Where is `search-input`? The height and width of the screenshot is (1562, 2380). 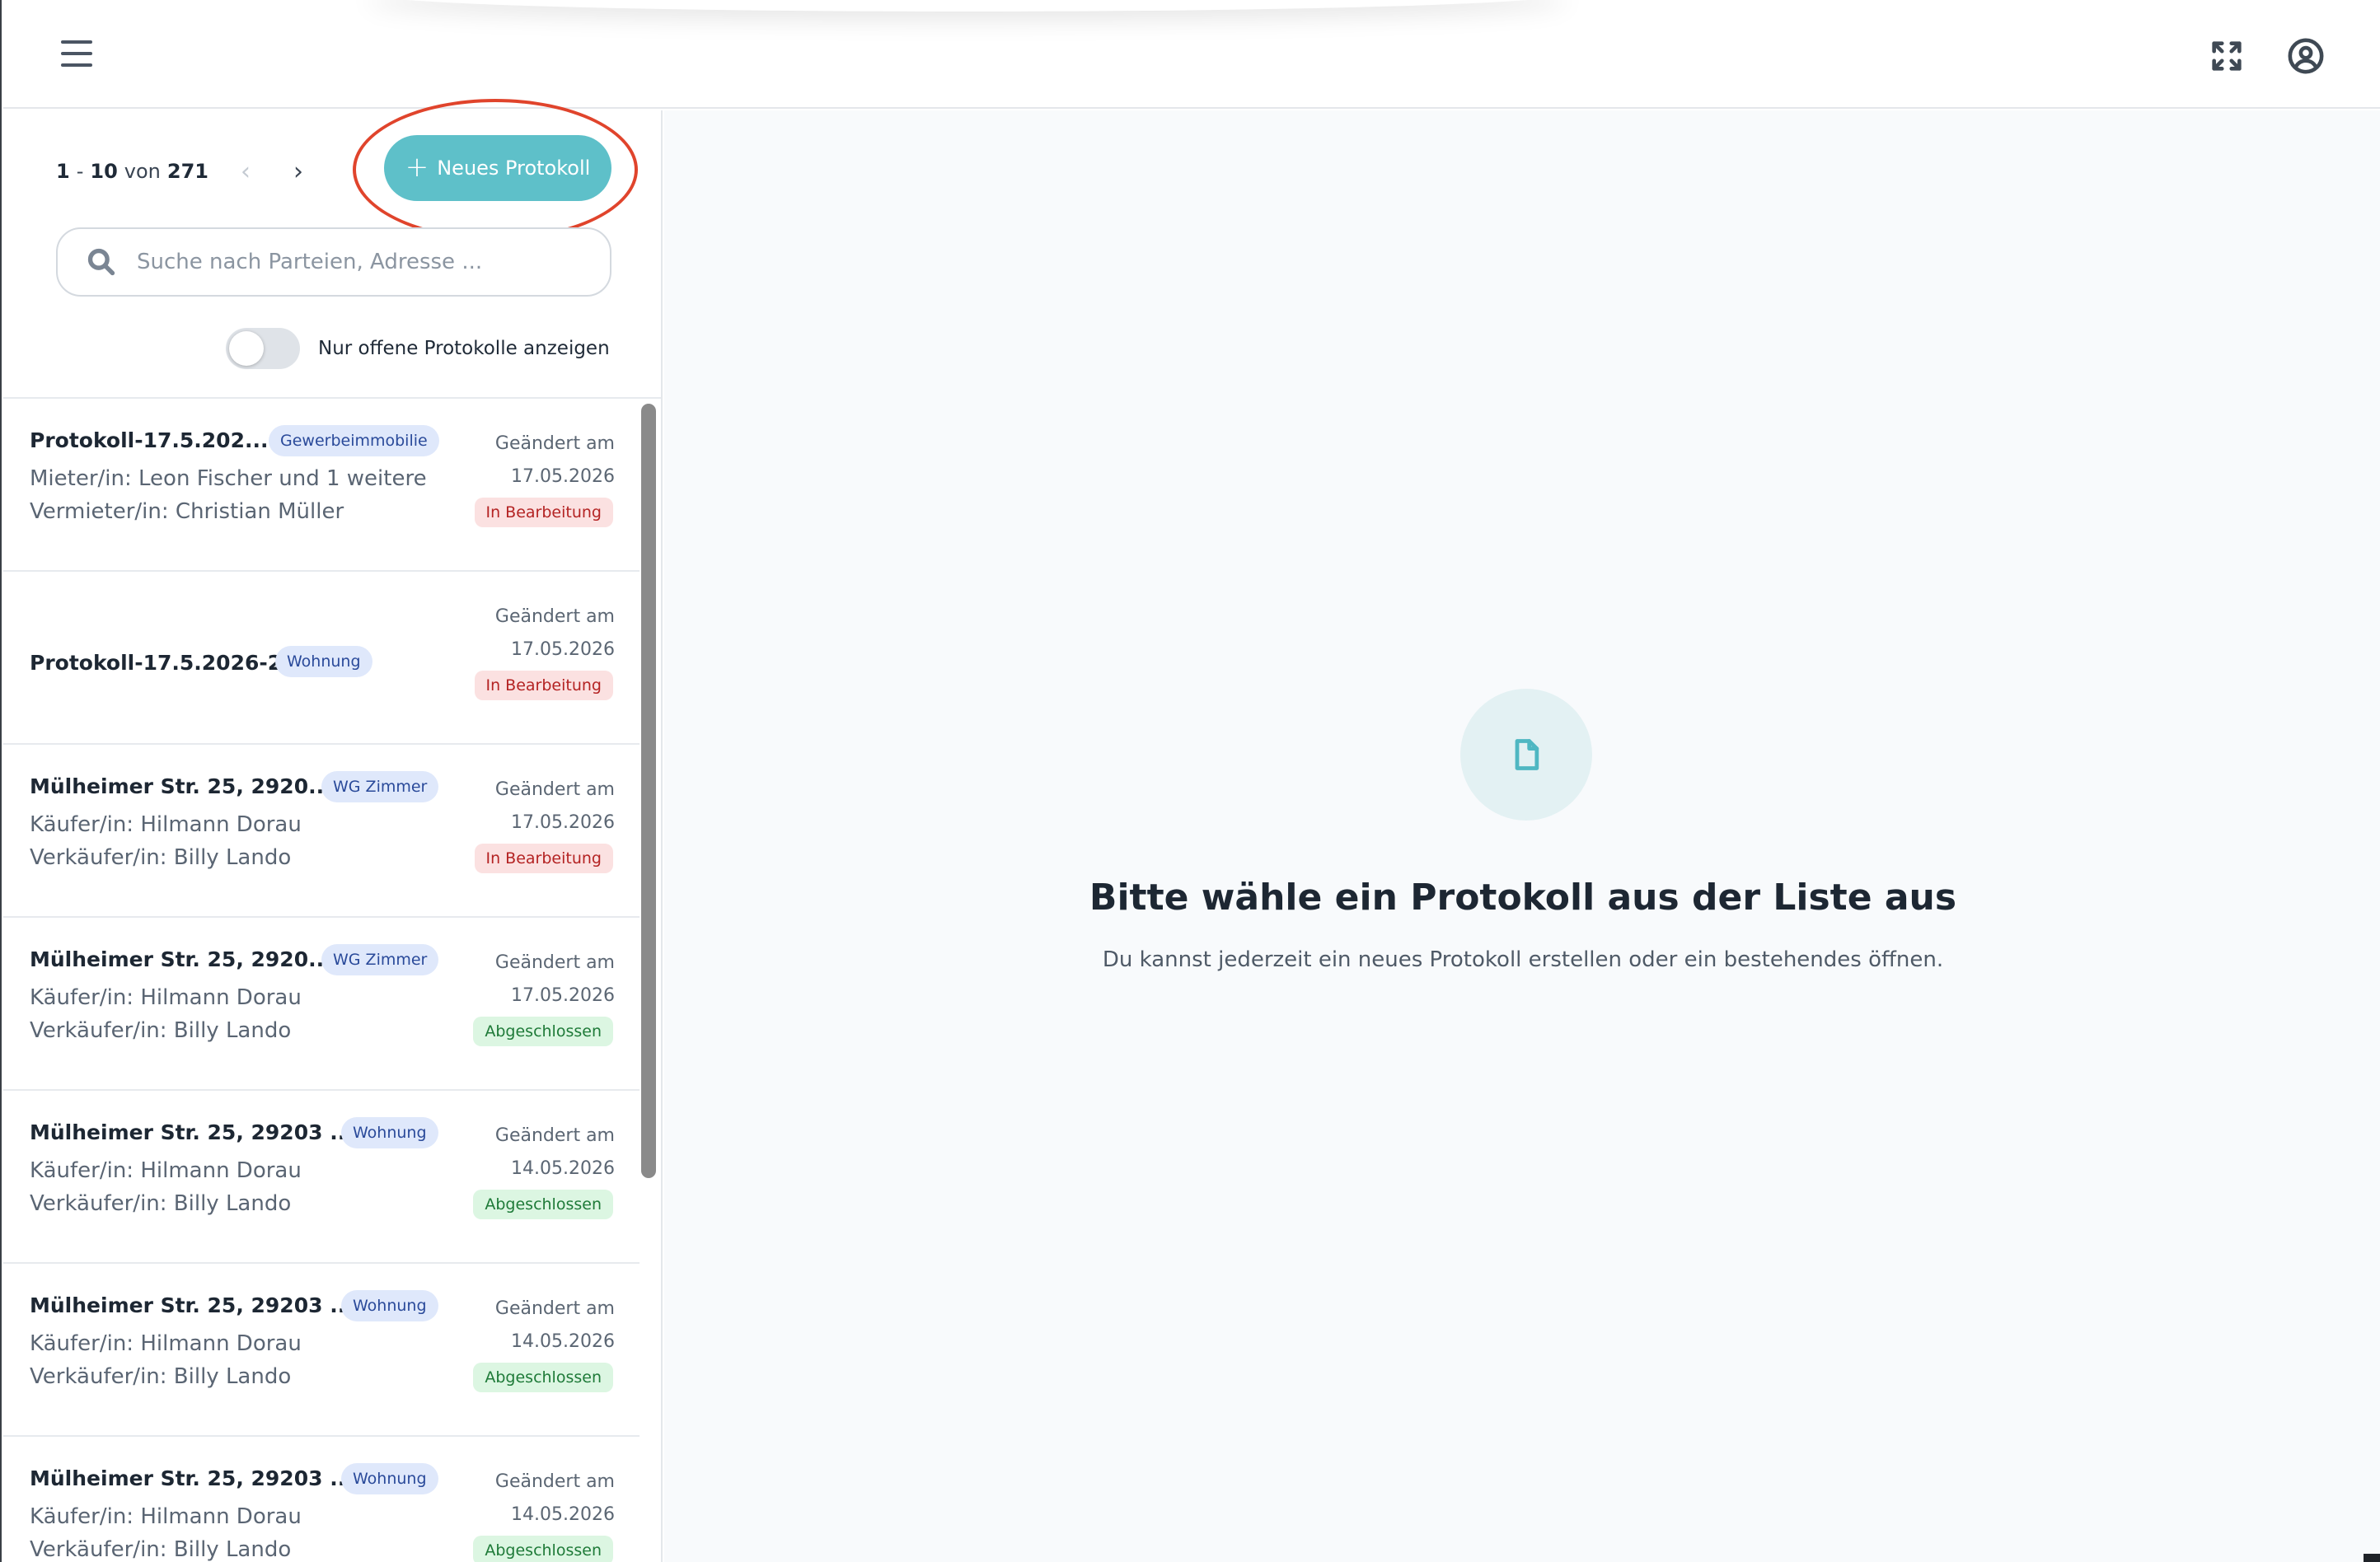
search-input is located at coordinates (367, 262).